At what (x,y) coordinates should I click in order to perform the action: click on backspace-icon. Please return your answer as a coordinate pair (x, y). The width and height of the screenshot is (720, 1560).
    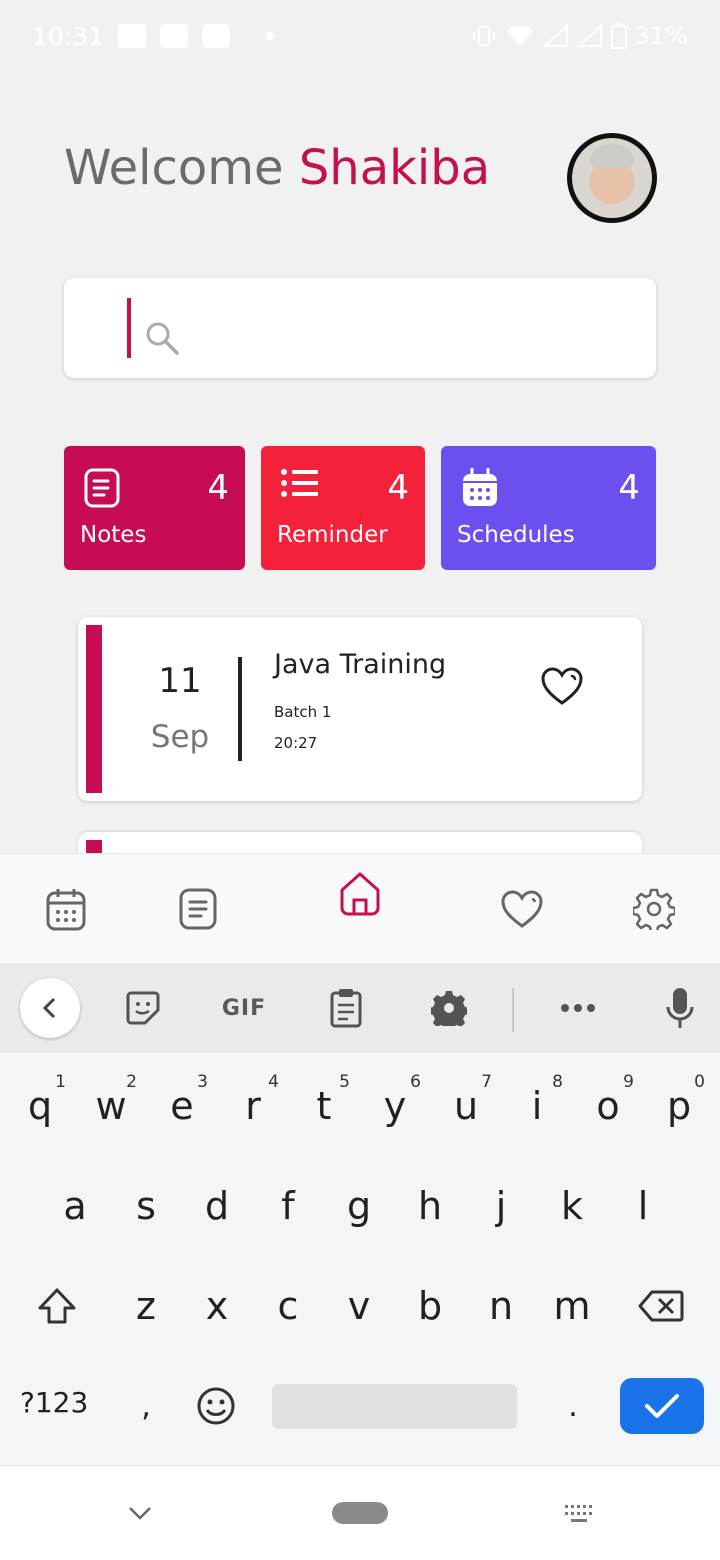
    Looking at the image, I should click on (661, 1306).